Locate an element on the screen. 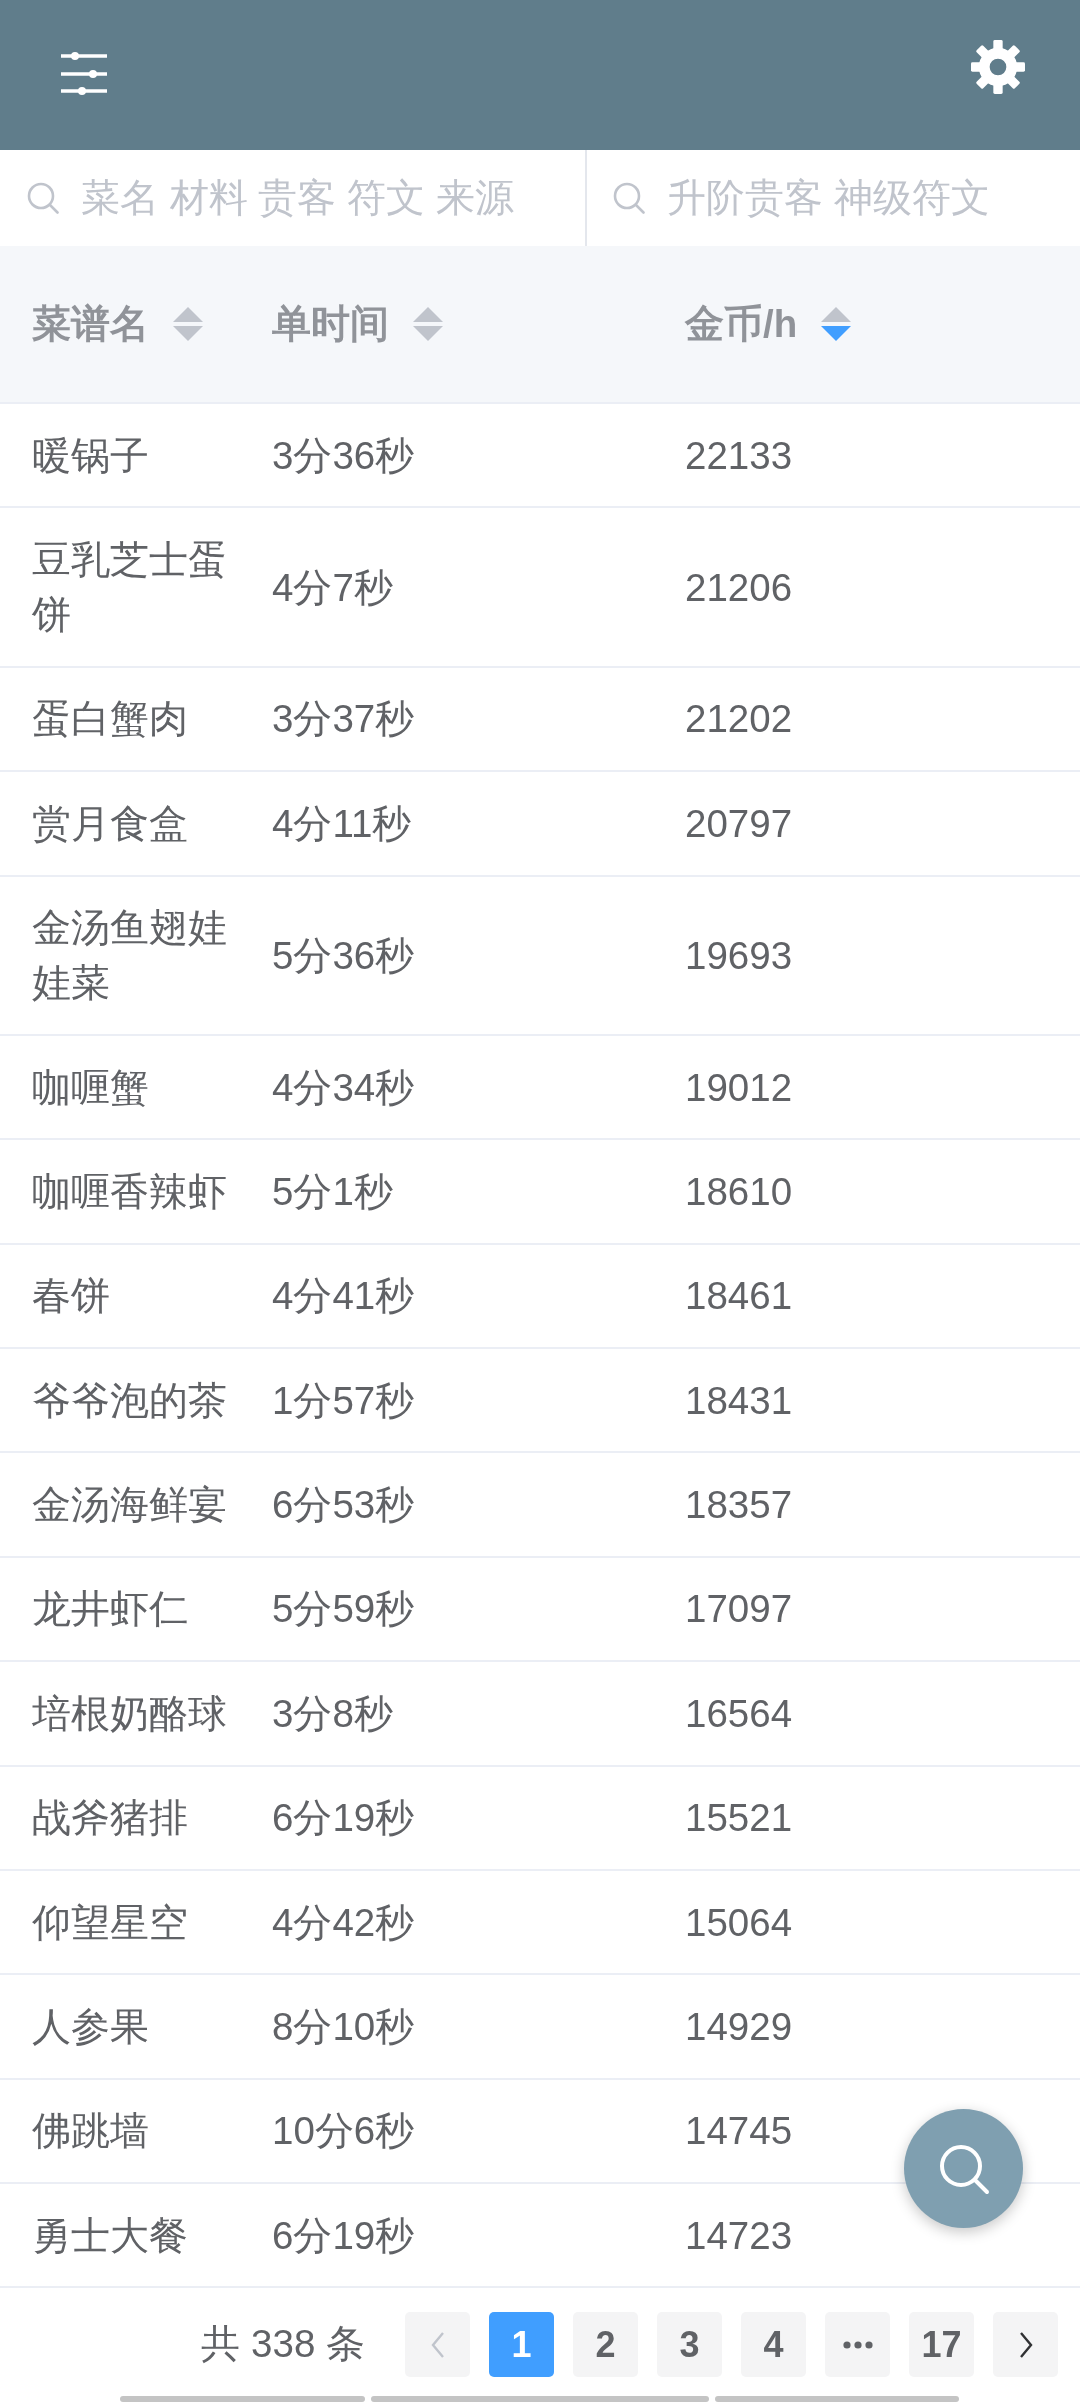  page-button: 4 is located at coordinates (773, 2345).